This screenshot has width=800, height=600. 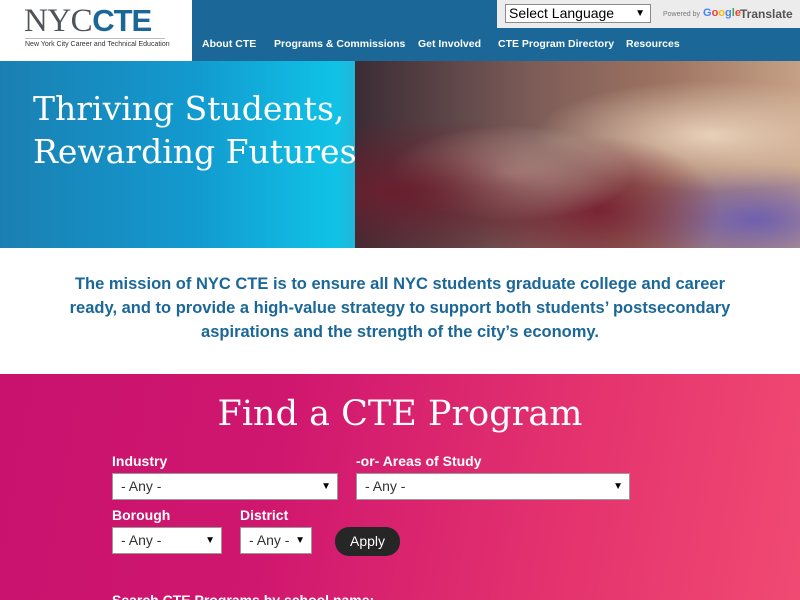 I want to click on language-select: Select Language ▼, so click(x=578, y=13).